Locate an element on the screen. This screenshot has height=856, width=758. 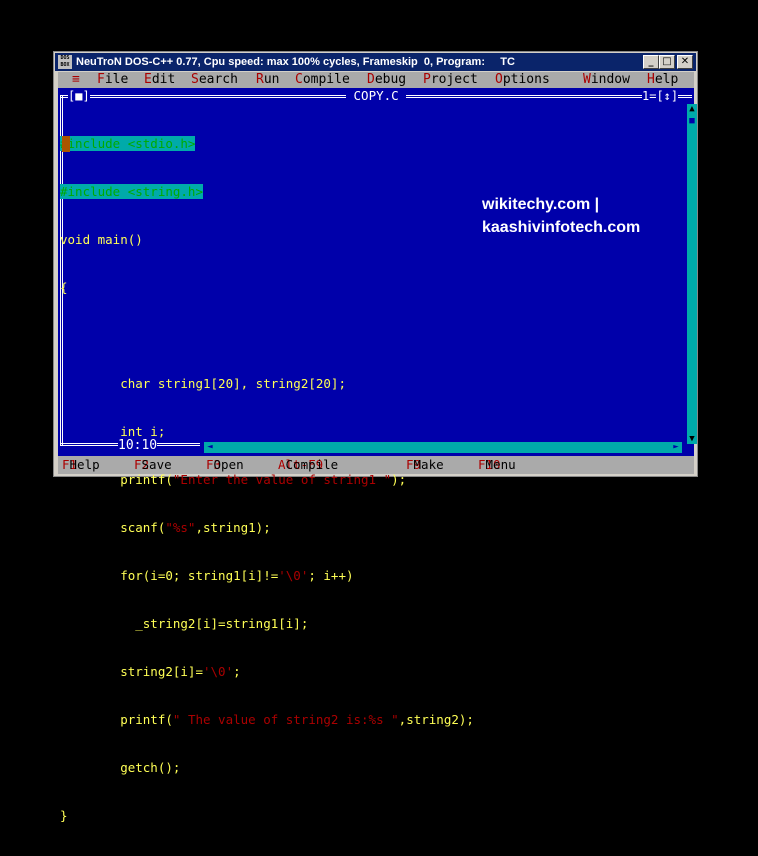
scroll-down-icon: ▼ is located at coordinates (692, 439).